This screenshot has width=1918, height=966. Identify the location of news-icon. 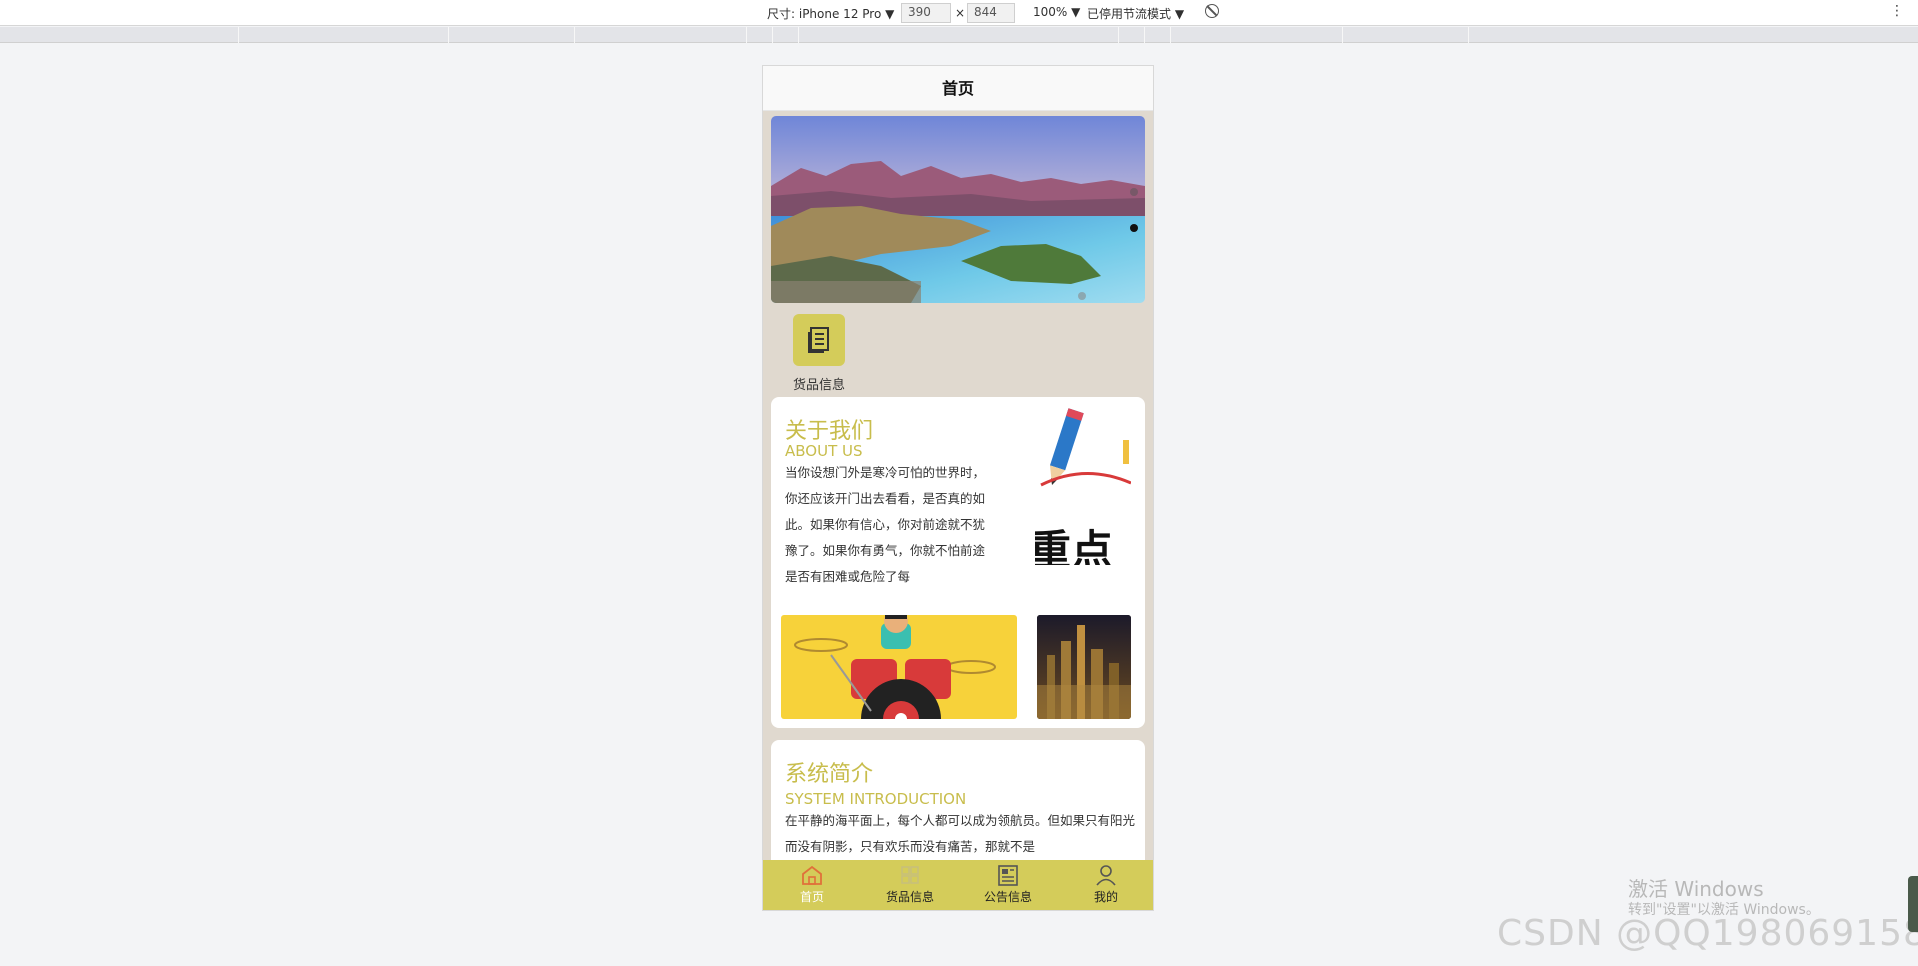
(1008, 875).